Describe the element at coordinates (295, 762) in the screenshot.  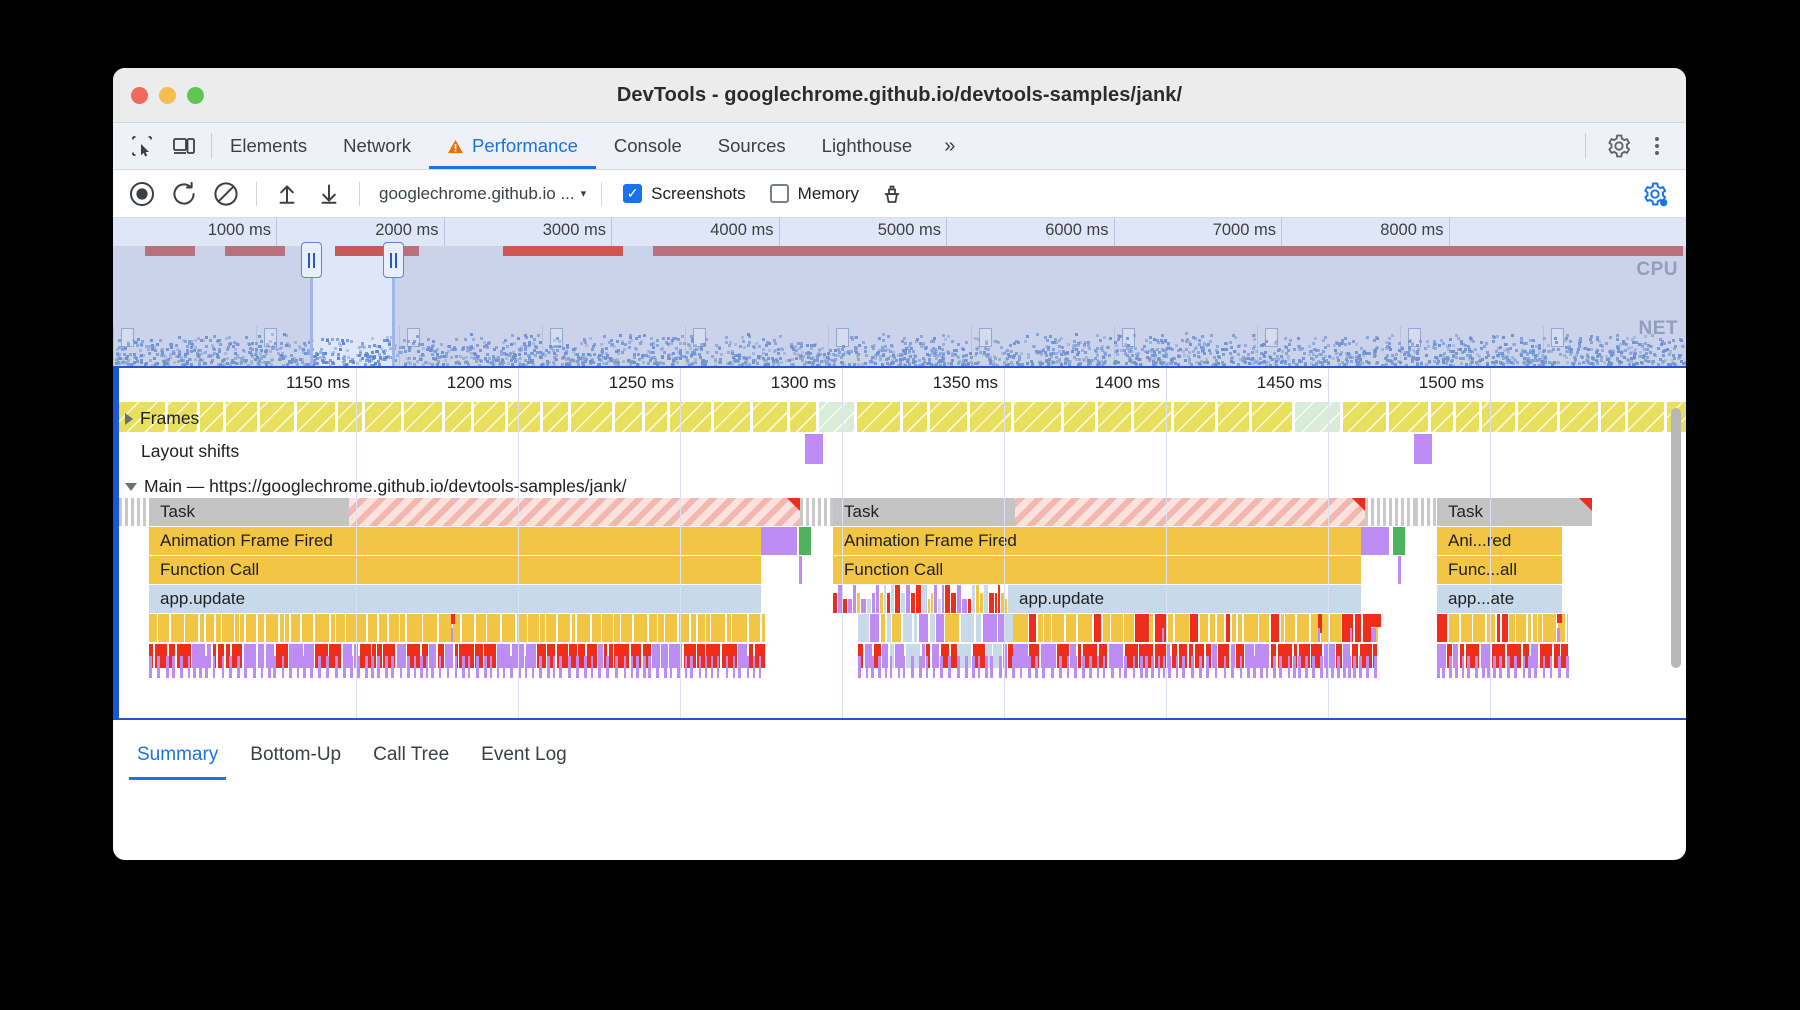
I see `tab-bottom-up: Bottom-Up` at that location.